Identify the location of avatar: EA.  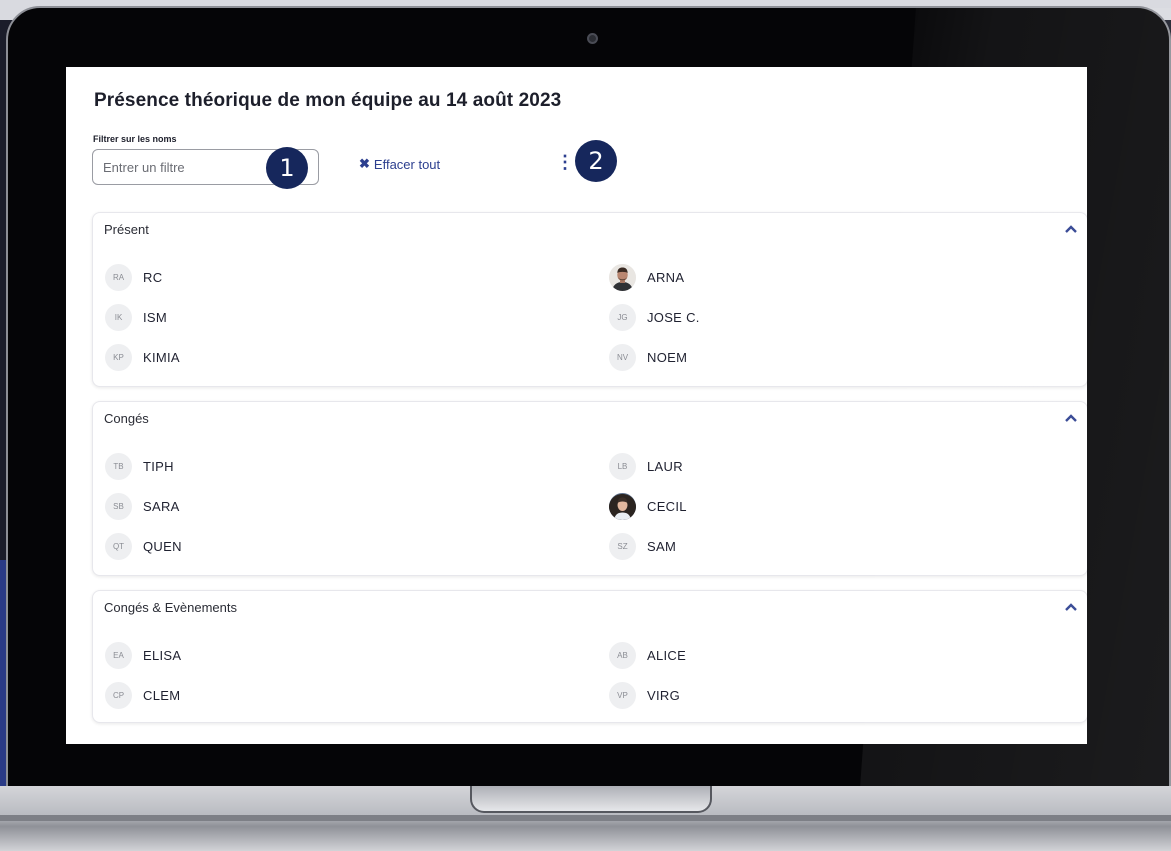
(118, 655).